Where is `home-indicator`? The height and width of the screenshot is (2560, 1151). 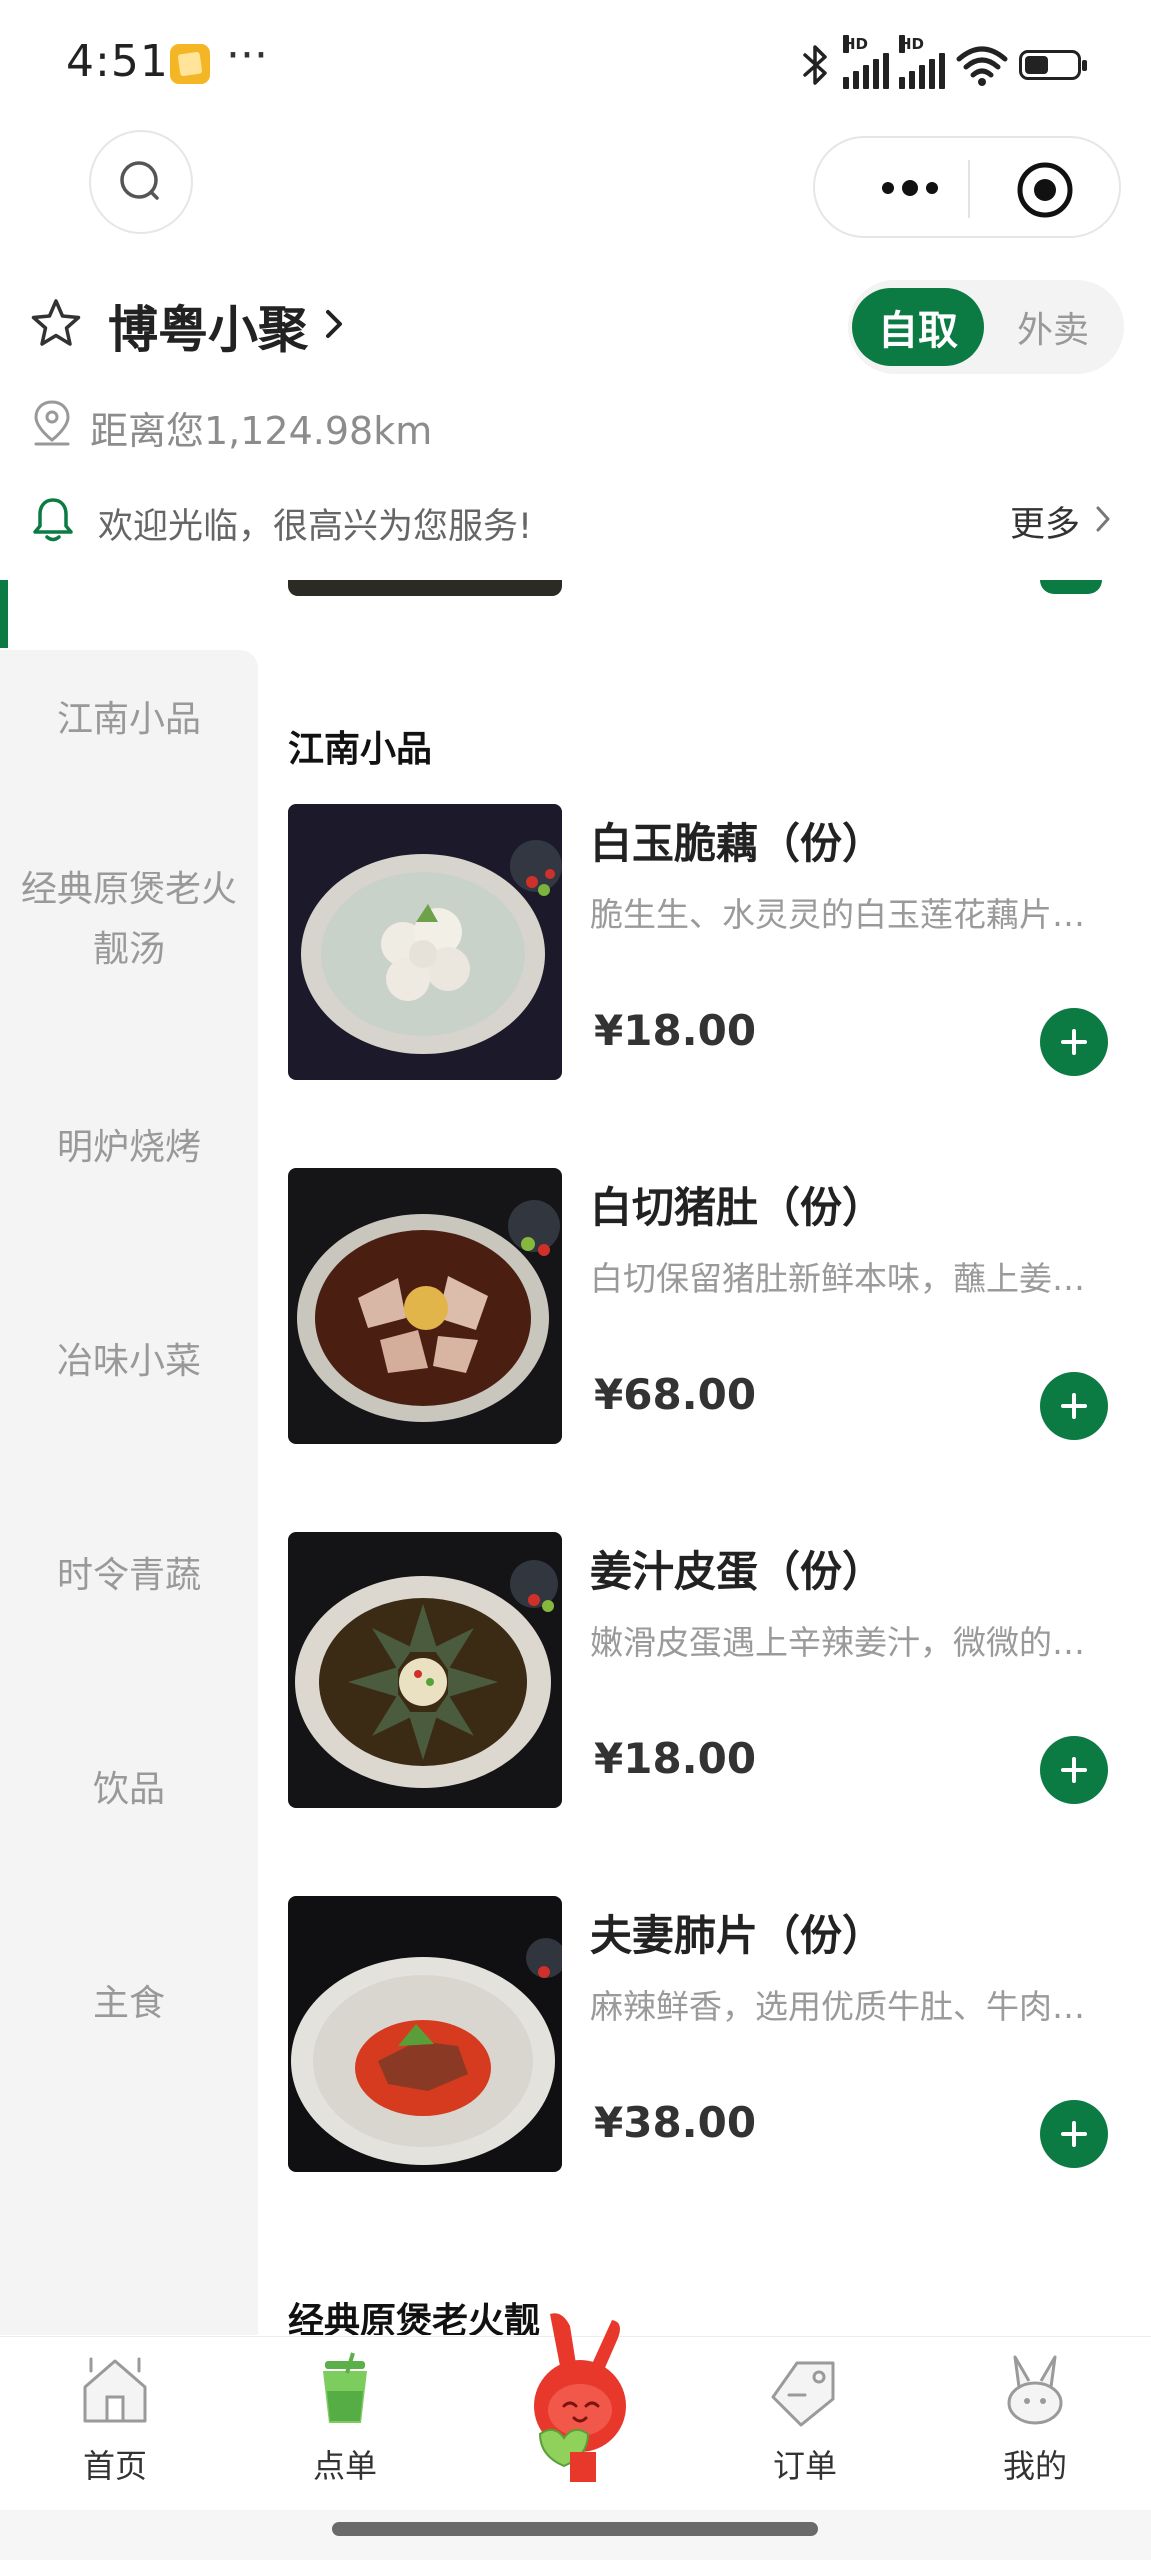
home-indicator is located at coordinates (575, 2529).